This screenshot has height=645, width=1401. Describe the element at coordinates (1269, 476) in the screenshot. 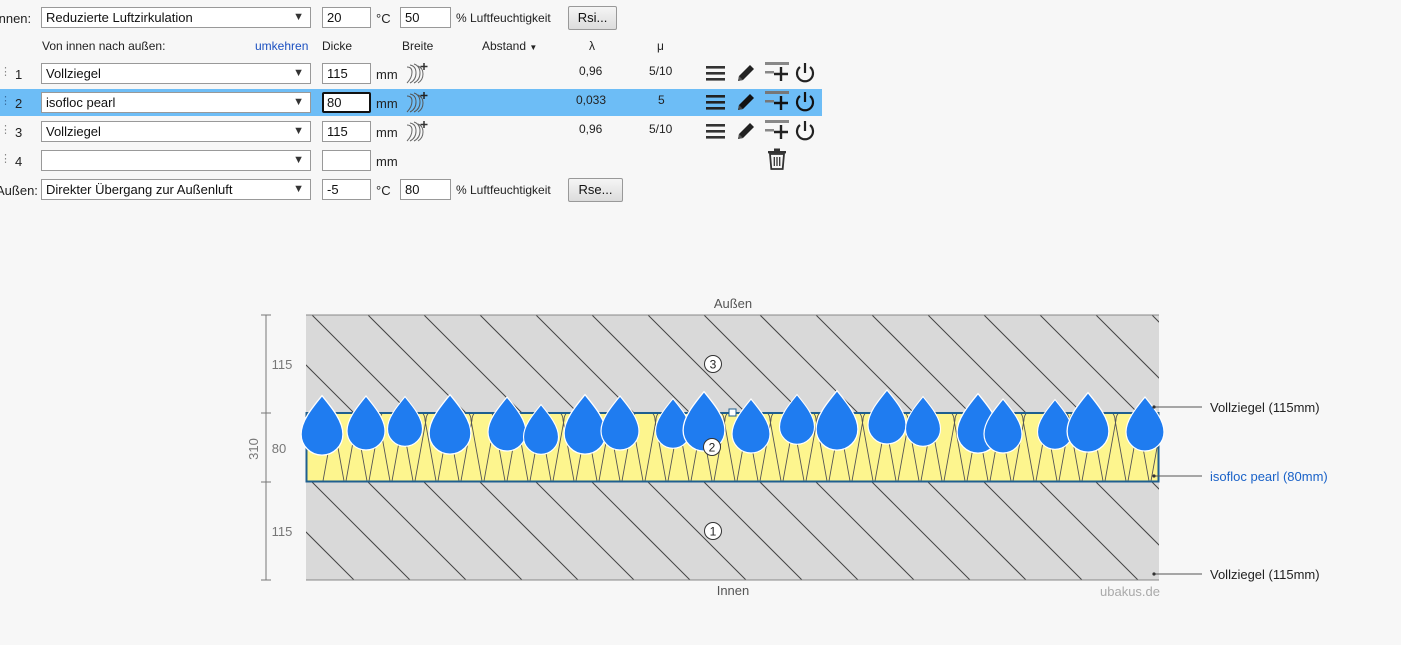

I see `callout-label: isofloc pearl (80mm)` at that location.